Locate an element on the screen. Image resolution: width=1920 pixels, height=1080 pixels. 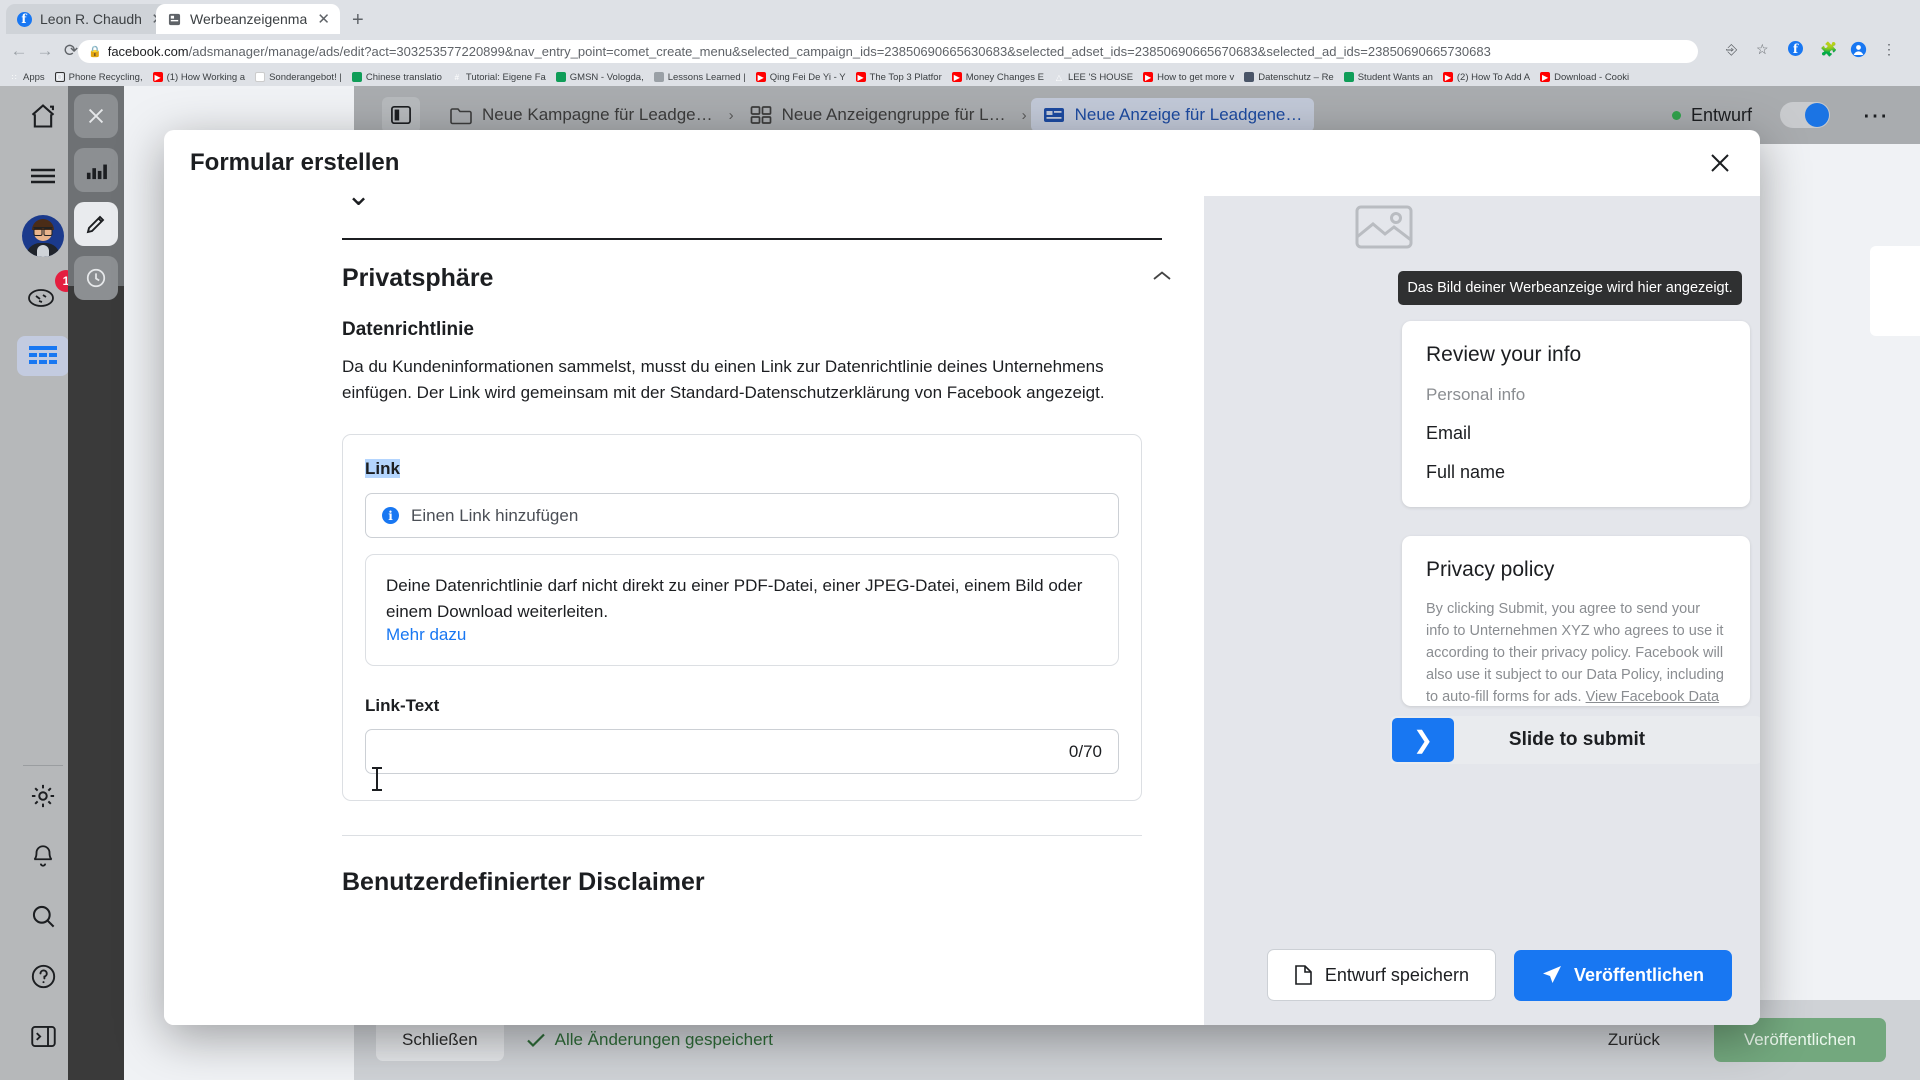
slide-to-submit: ❯ Slide to submit is located at coordinates (1575, 740).